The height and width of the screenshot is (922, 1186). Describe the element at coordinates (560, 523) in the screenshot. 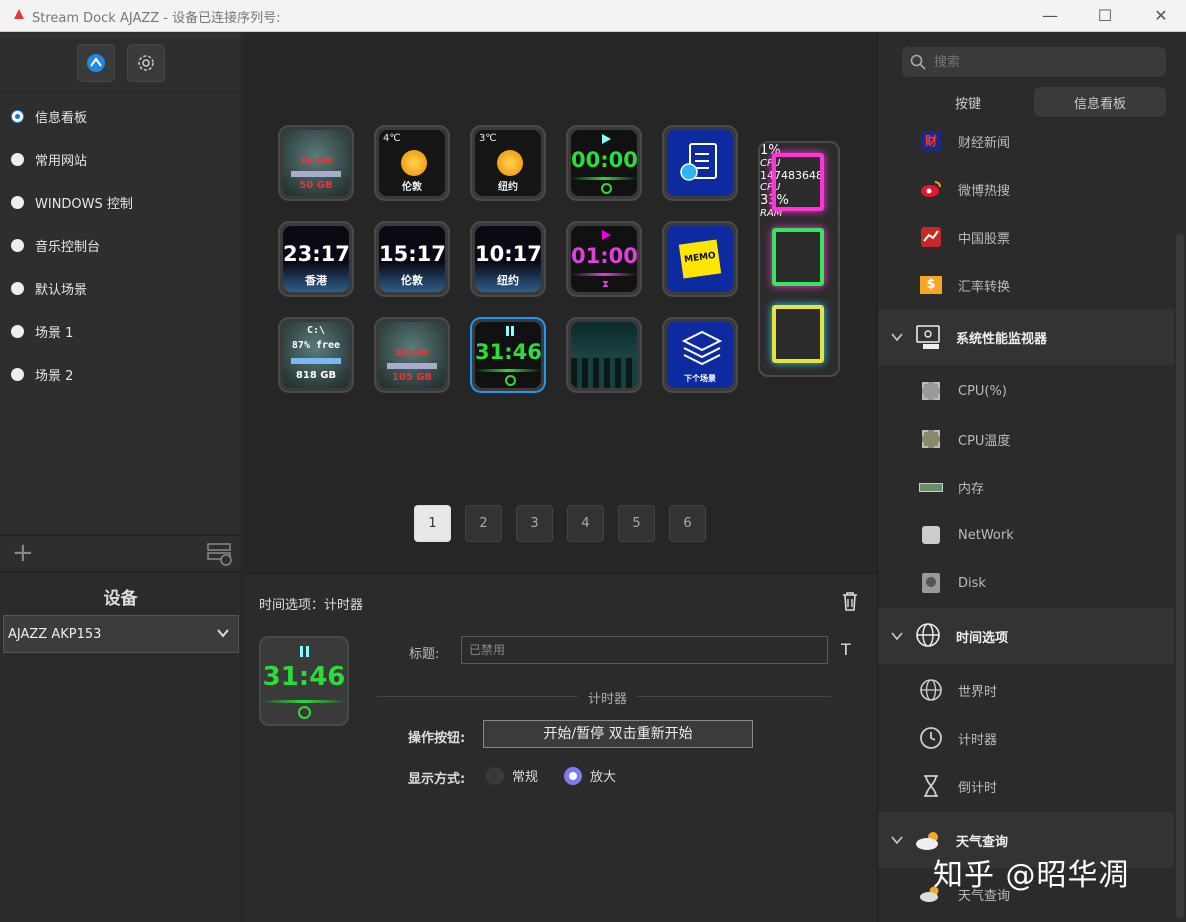

I see `page-selector: 1 2 3 4 5 6` at that location.